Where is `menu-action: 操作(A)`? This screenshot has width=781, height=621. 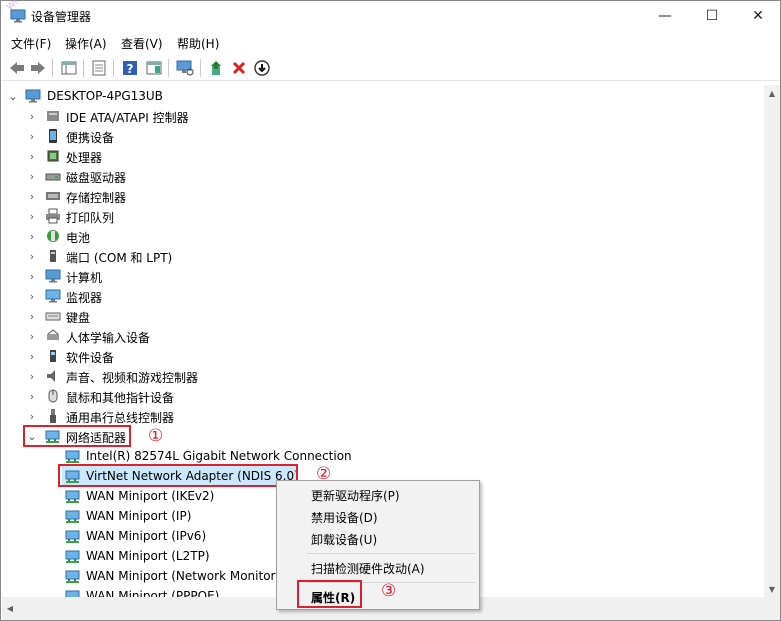
menu-action: 操作(A) is located at coordinates (86, 43).